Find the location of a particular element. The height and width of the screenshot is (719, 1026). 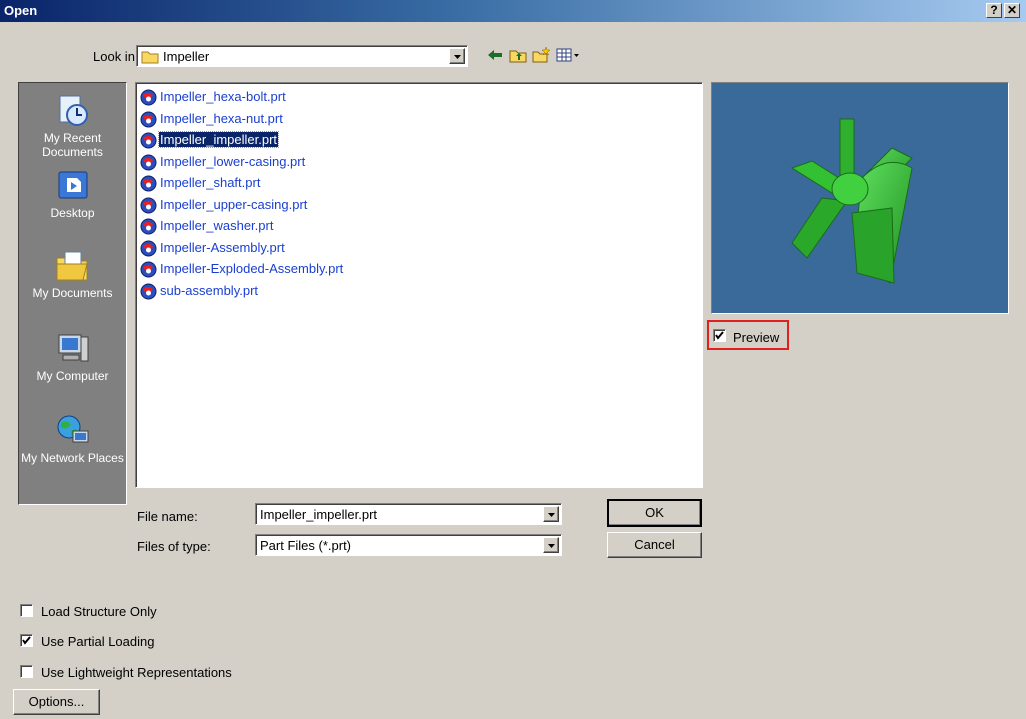

preview-checkbox is located at coordinates (719, 335).